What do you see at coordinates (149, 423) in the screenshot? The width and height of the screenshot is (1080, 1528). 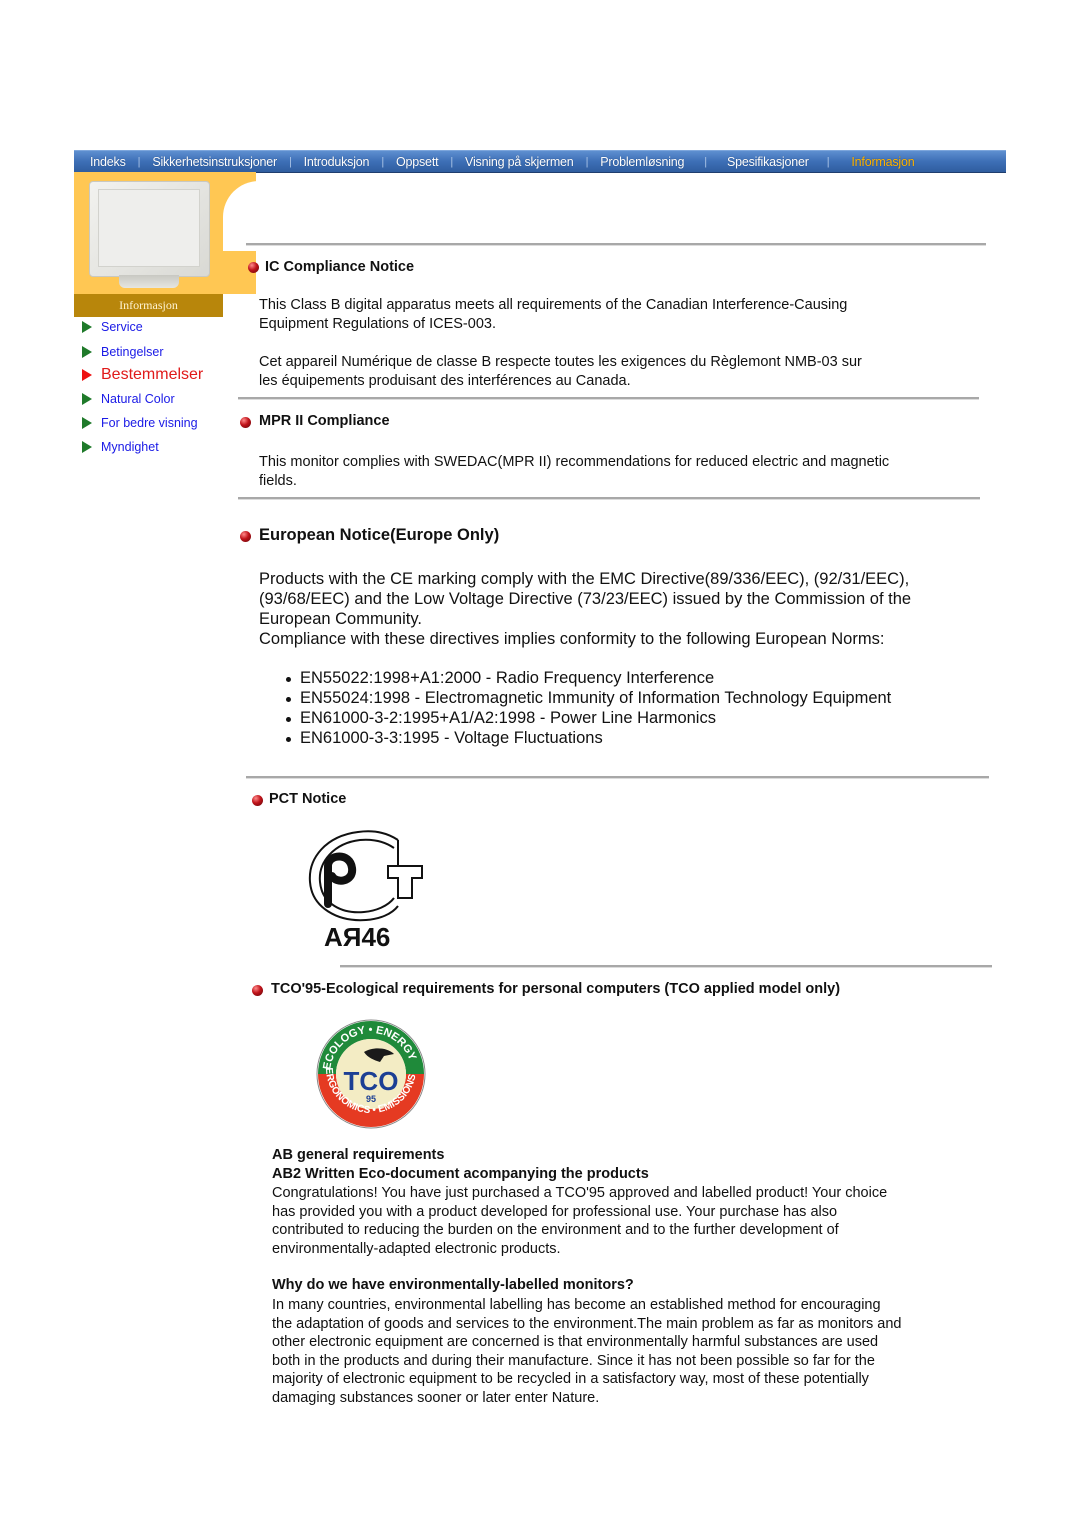 I see `sidebar-item-label: For bedre visning` at bounding box center [149, 423].